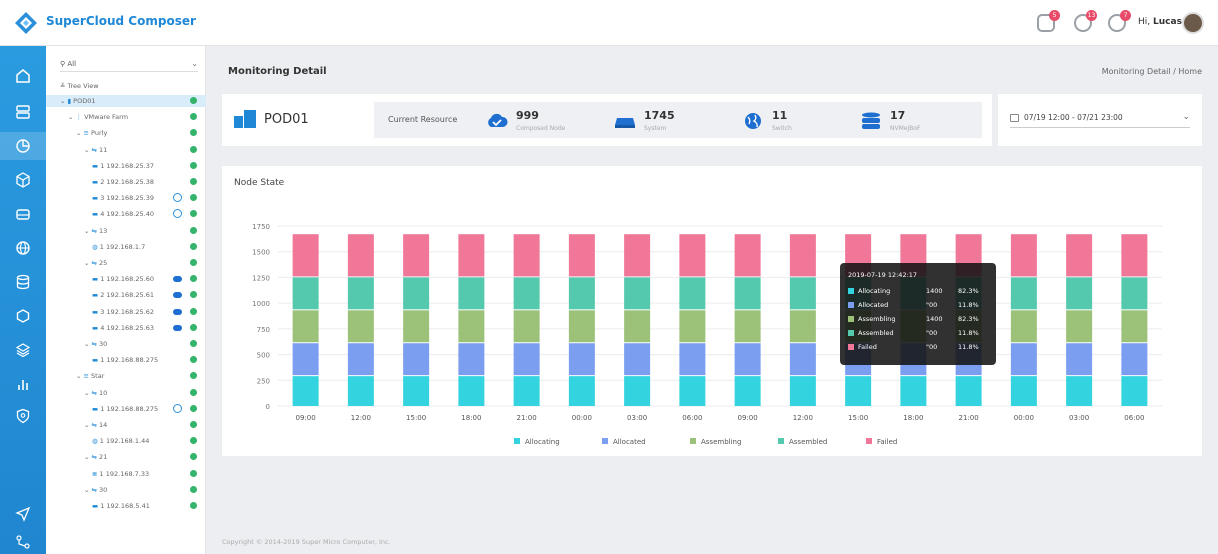 This screenshot has width=1218, height=554. I want to click on tree-row: ⌄ ⇋ 21, so click(126, 457).